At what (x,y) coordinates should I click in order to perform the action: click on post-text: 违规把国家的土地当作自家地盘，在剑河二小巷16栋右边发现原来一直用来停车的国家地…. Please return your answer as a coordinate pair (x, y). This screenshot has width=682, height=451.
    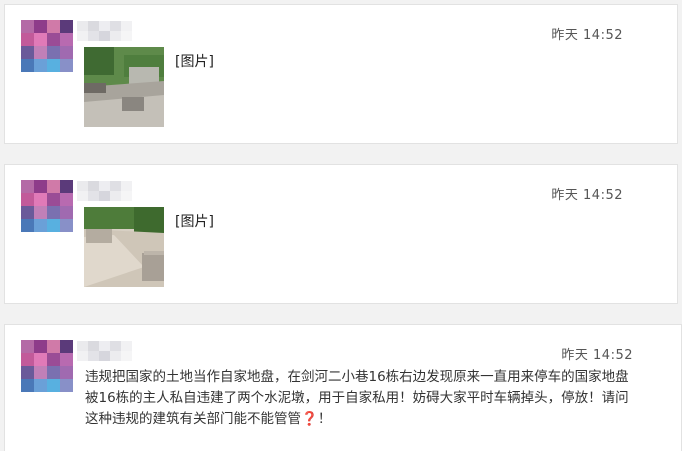
    Looking at the image, I should click on (362, 398).